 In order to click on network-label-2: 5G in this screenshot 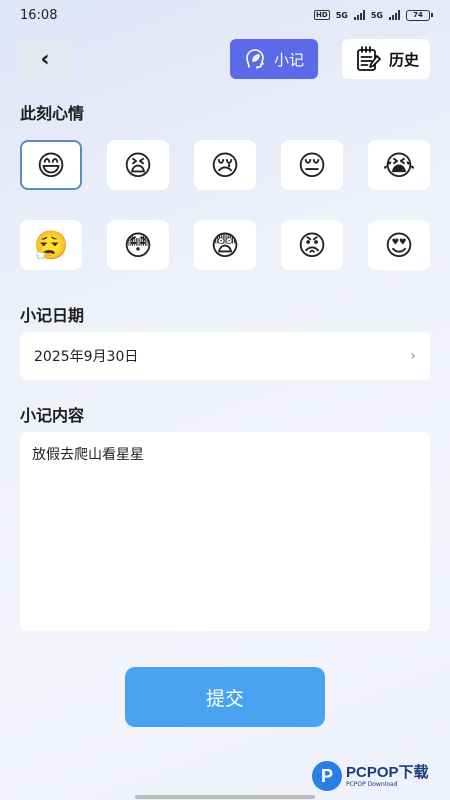, I will do `click(376, 15)`.